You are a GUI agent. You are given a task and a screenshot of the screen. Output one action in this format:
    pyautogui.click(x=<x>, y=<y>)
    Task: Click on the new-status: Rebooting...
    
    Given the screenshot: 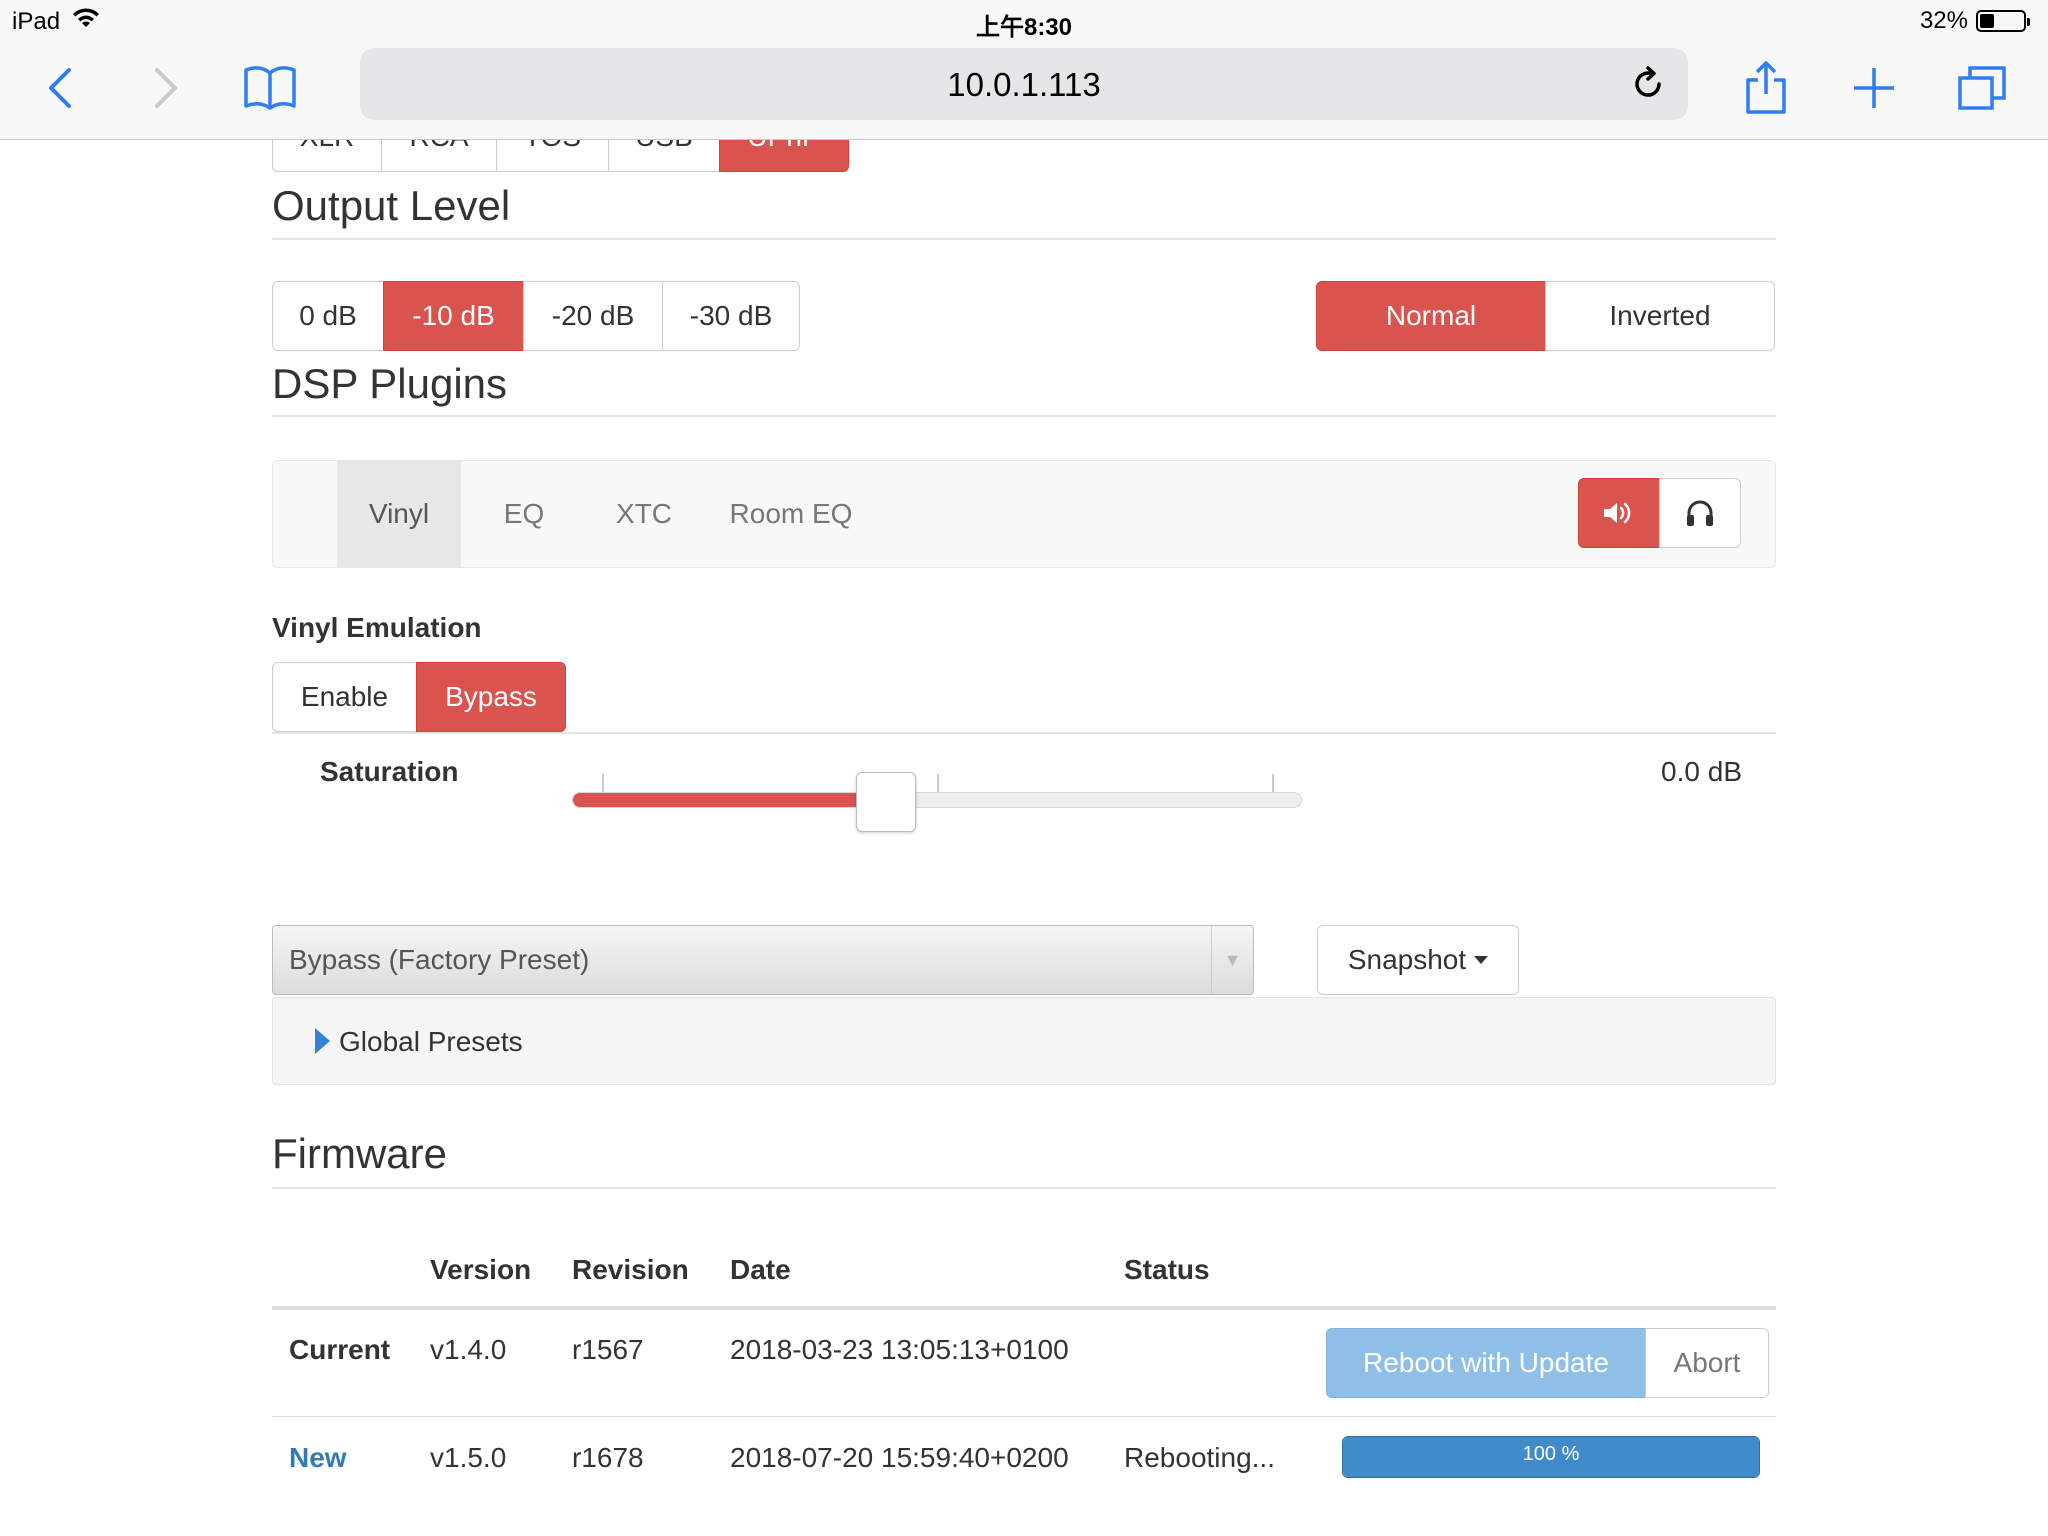 What is the action you would take?
    pyautogui.click(x=1199, y=1457)
    